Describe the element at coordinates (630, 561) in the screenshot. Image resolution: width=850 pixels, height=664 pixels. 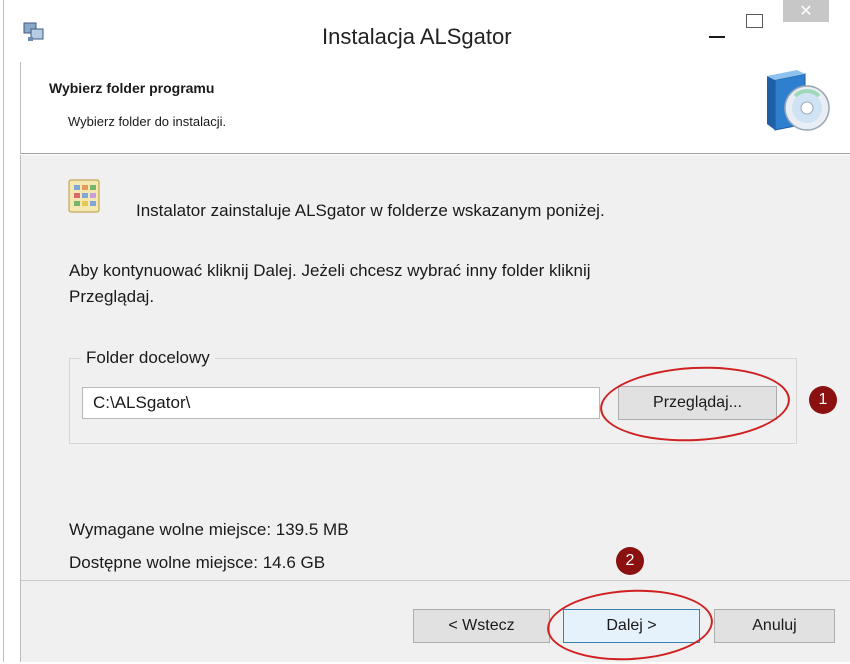
I see `annotation-badge-2: 2` at that location.